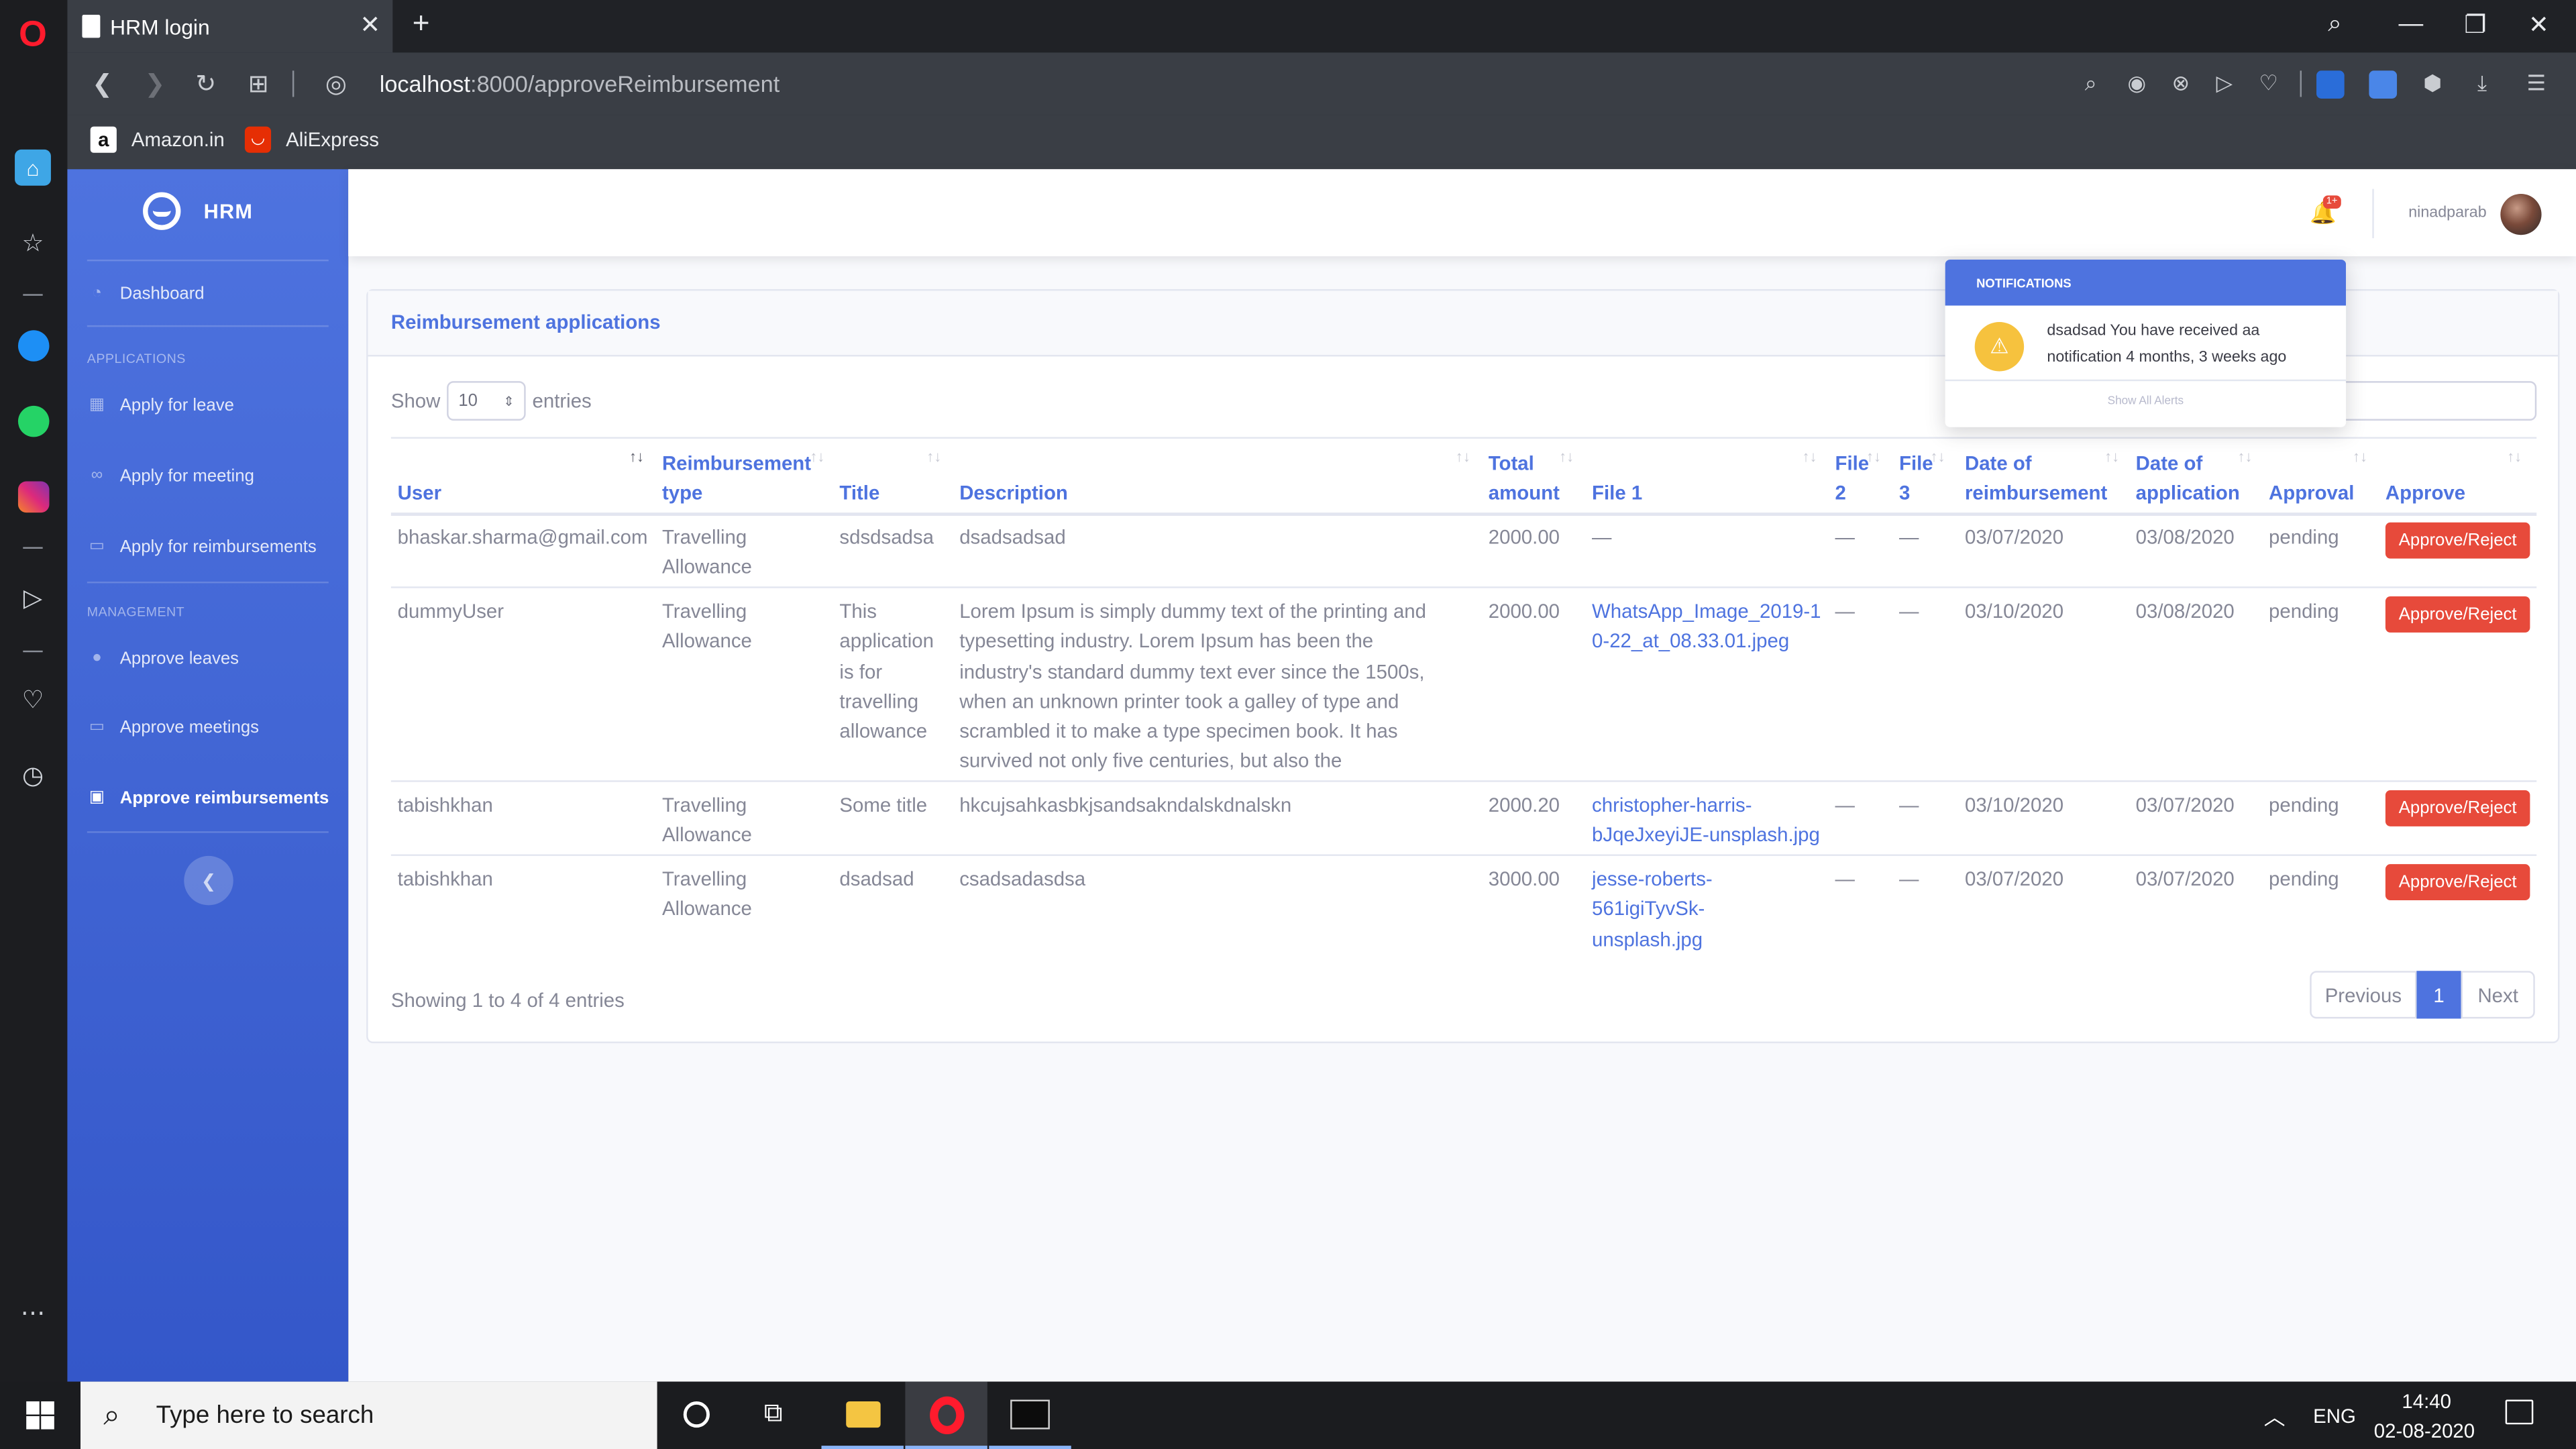  What do you see at coordinates (486, 401) in the screenshot?
I see `entries-select: 10 ⇕` at bounding box center [486, 401].